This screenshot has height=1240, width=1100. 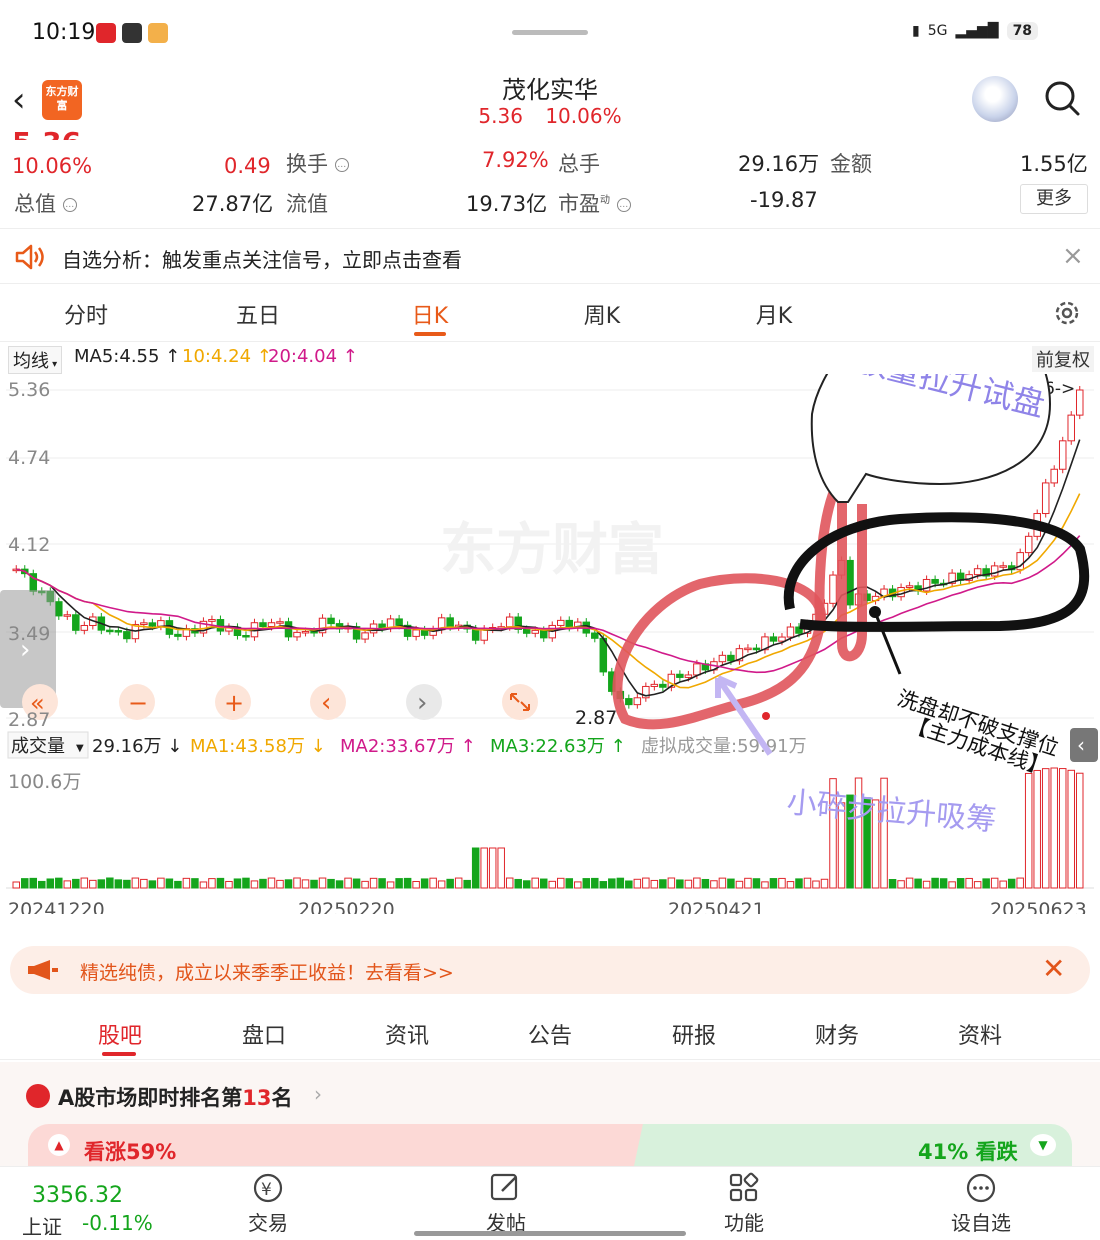 What do you see at coordinates (77, 1195) in the screenshot?
I see `index-value: 3356.32` at bounding box center [77, 1195].